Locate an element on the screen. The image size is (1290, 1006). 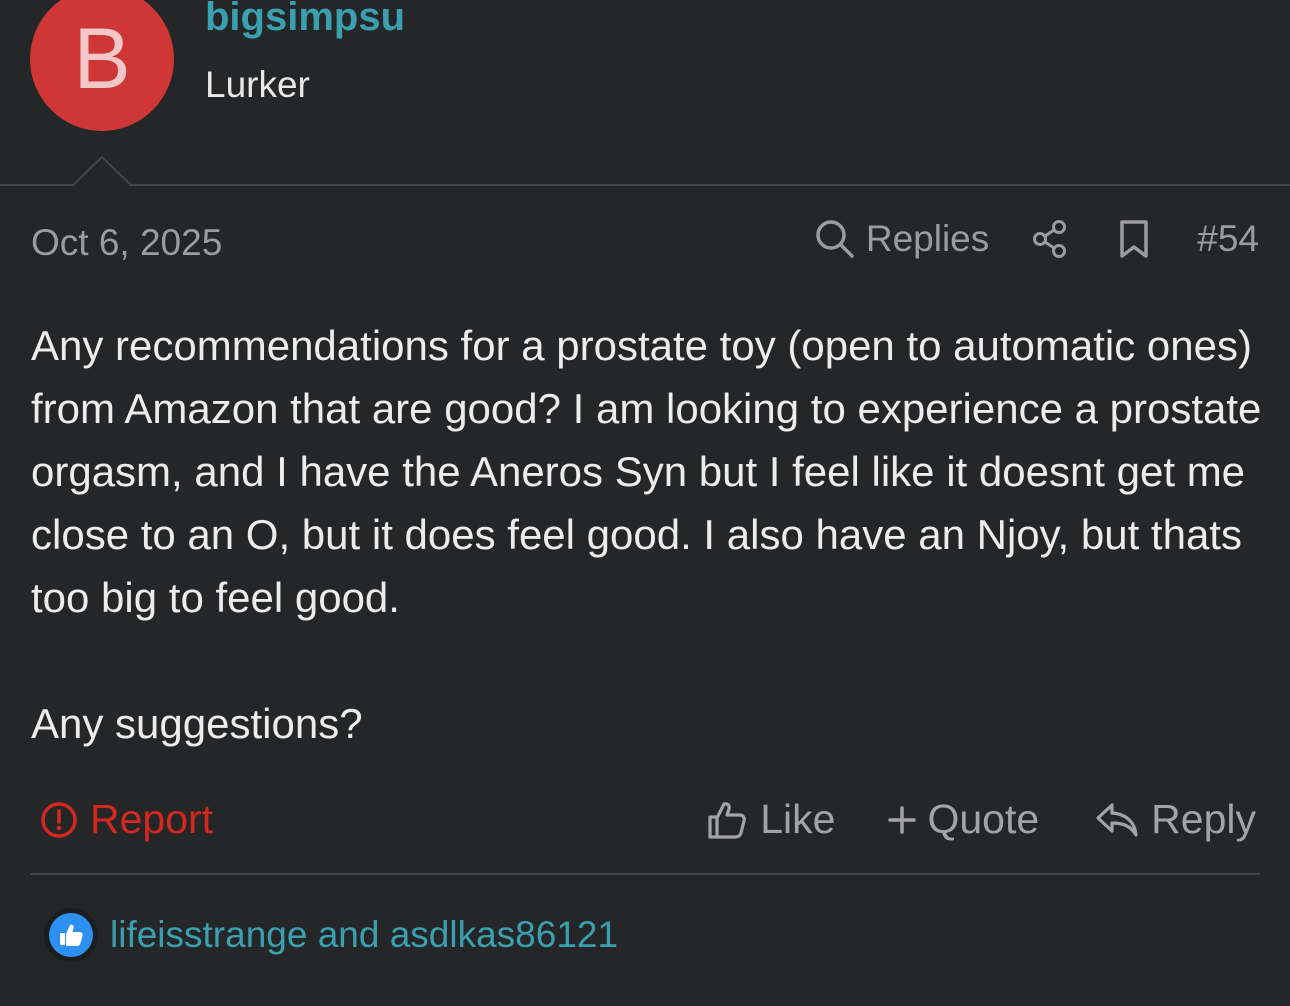
share-button is located at coordinates (1050, 239).